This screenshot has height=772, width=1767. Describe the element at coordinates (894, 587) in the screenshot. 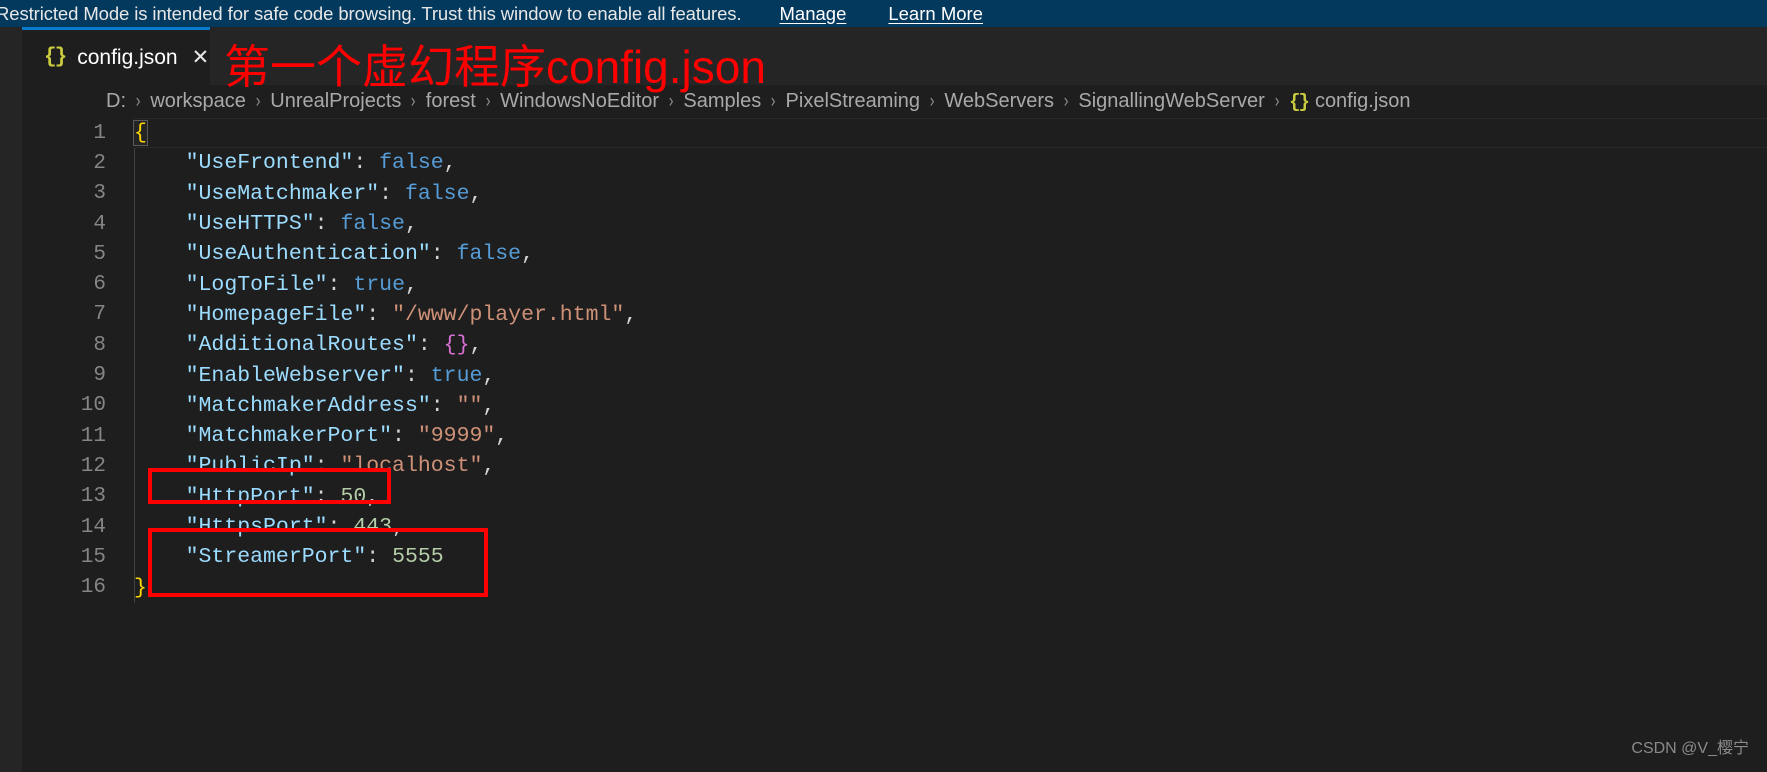

I see `code-line: 16}` at that location.